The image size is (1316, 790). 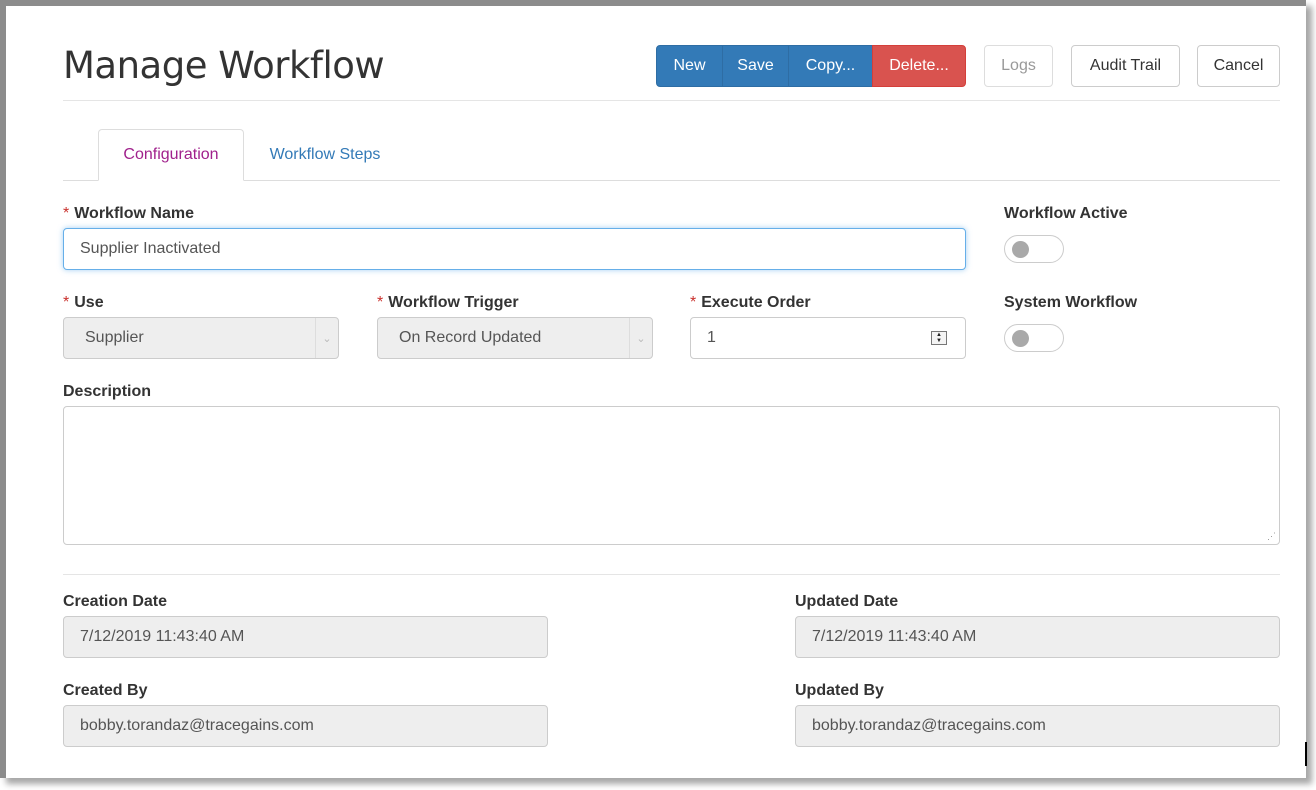 I want to click on updated-date-label: Updated Date, so click(x=847, y=601).